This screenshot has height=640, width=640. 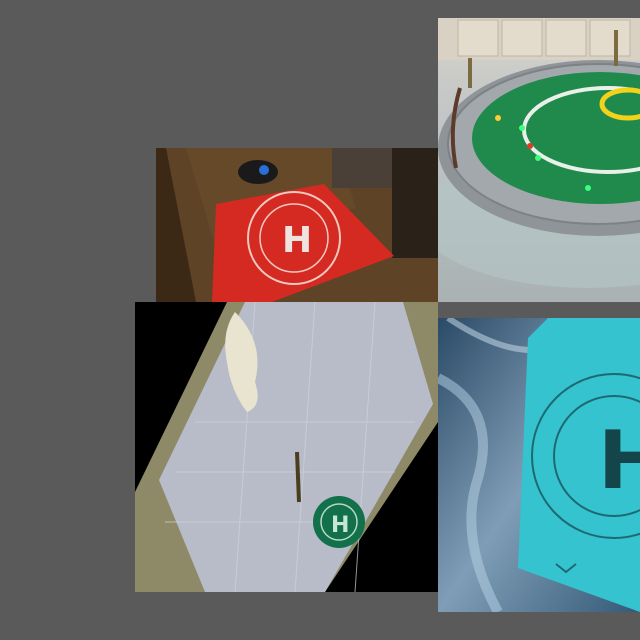 I want to click on helipad-photo, so click(x=539, y=160).